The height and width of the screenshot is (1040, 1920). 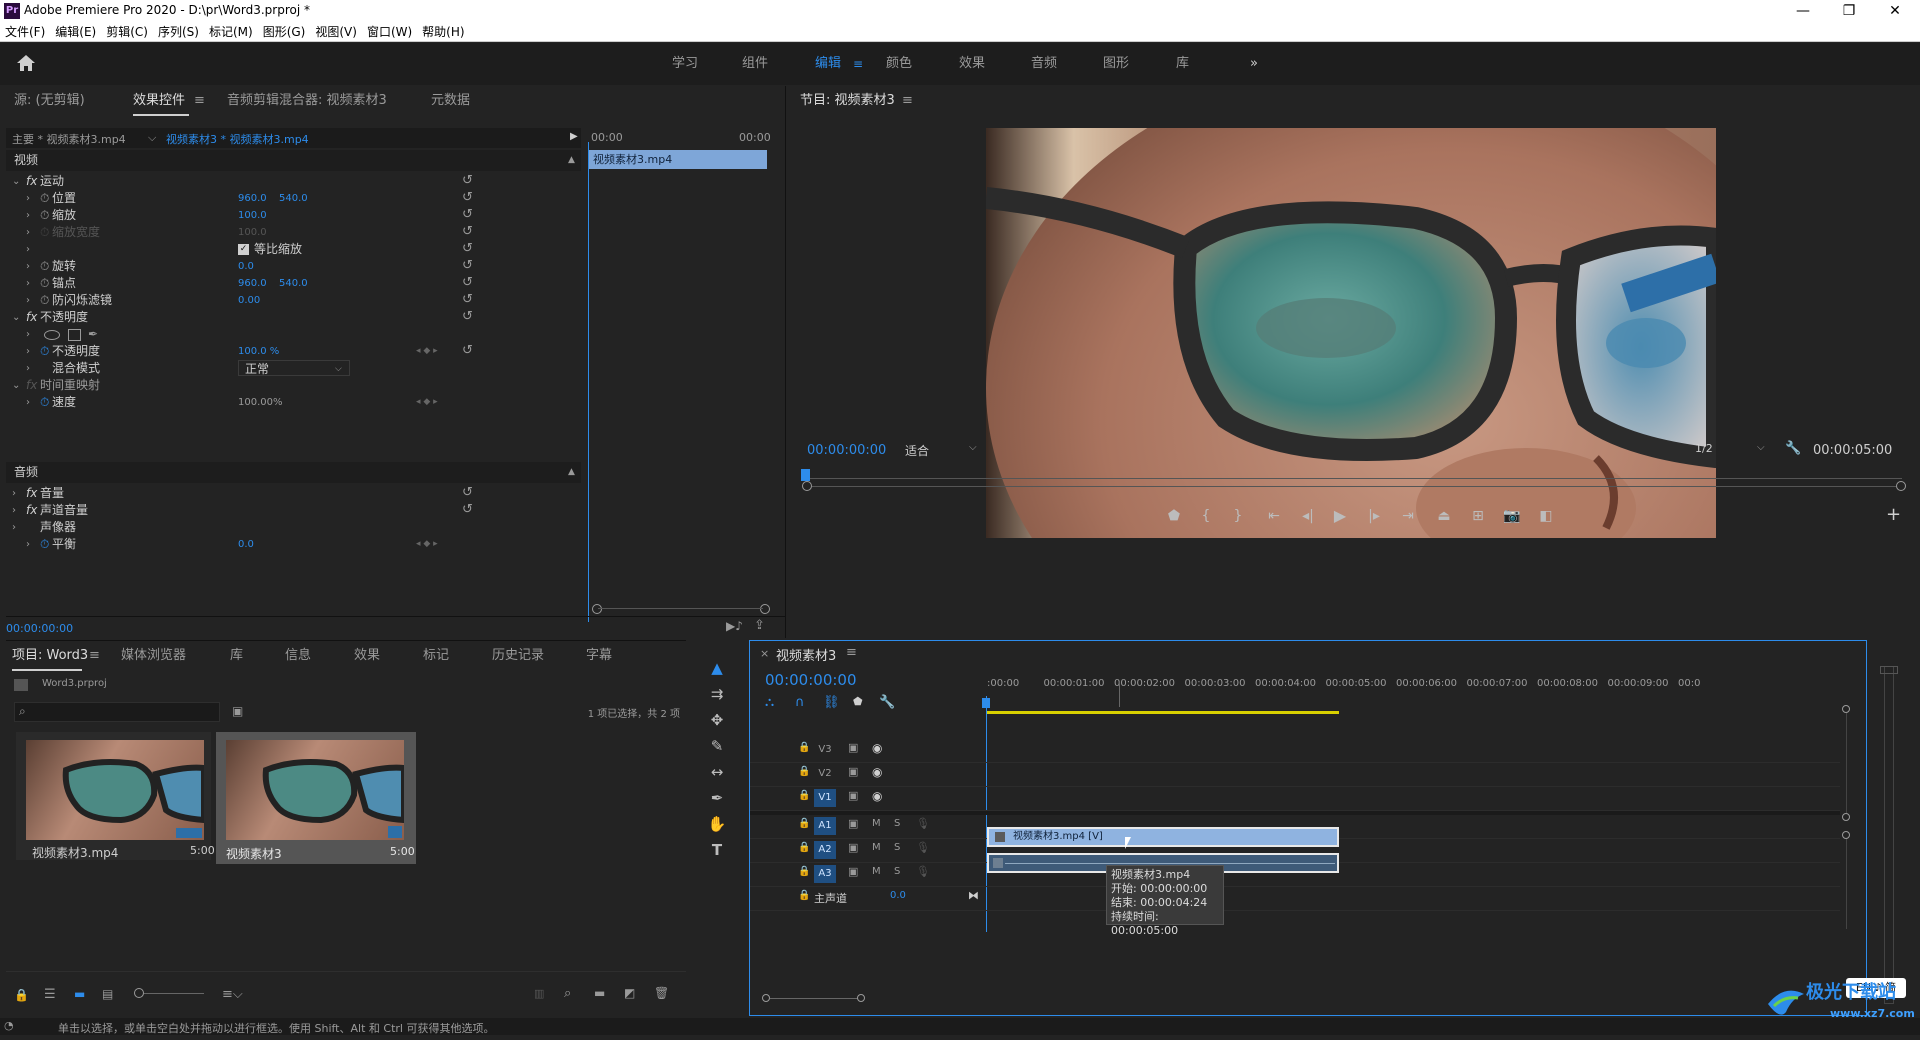 What do you see at coordinates (1254, 64) in the screenshot?
I see `more-workspaces-icon: »` at bounding box center [1254, 64].